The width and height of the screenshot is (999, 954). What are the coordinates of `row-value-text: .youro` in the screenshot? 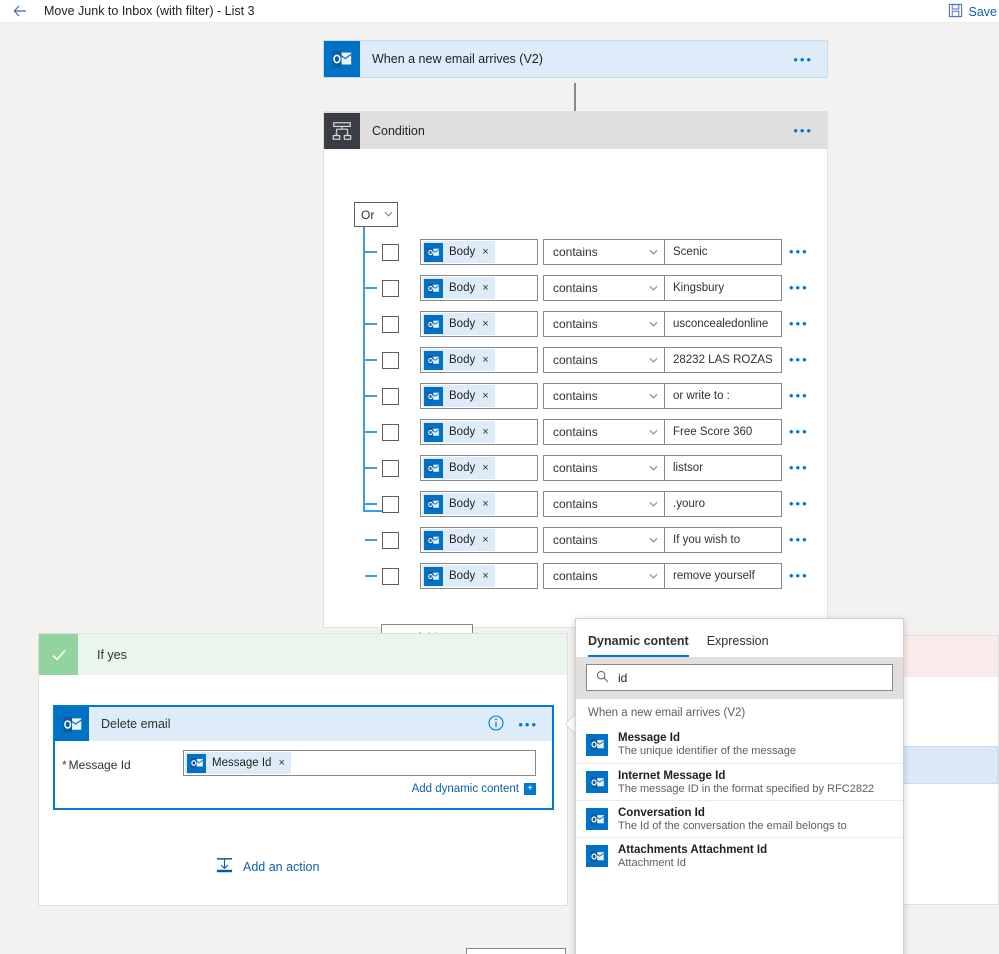 It's located at (689, 504).